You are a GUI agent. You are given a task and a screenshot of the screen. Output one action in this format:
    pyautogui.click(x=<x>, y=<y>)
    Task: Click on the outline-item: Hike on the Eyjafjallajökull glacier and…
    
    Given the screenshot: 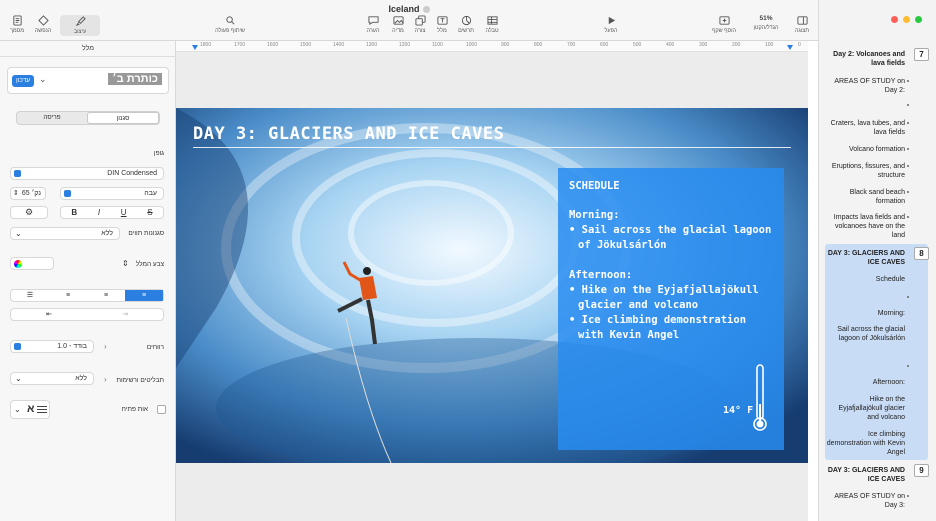 What is the action you would take?
    pyautogui.click(x=865, y=408)
    